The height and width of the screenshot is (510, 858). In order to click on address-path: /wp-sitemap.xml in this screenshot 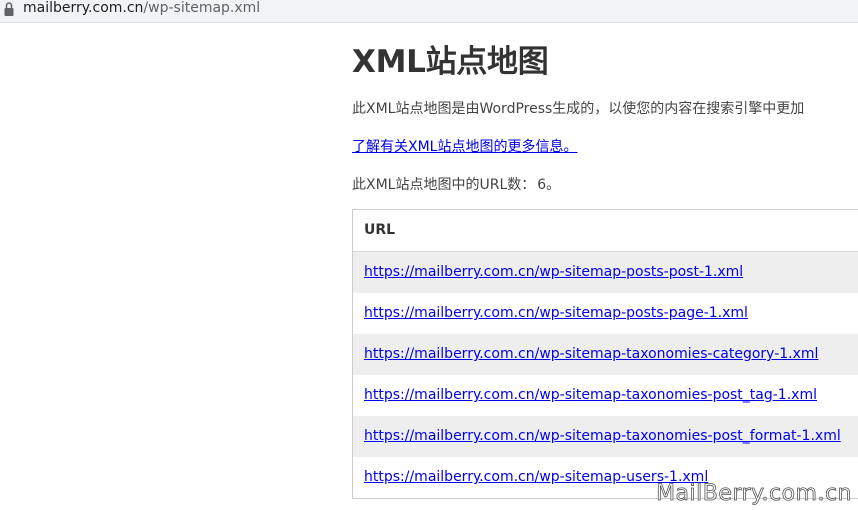, I will do `click(202, 8)`.